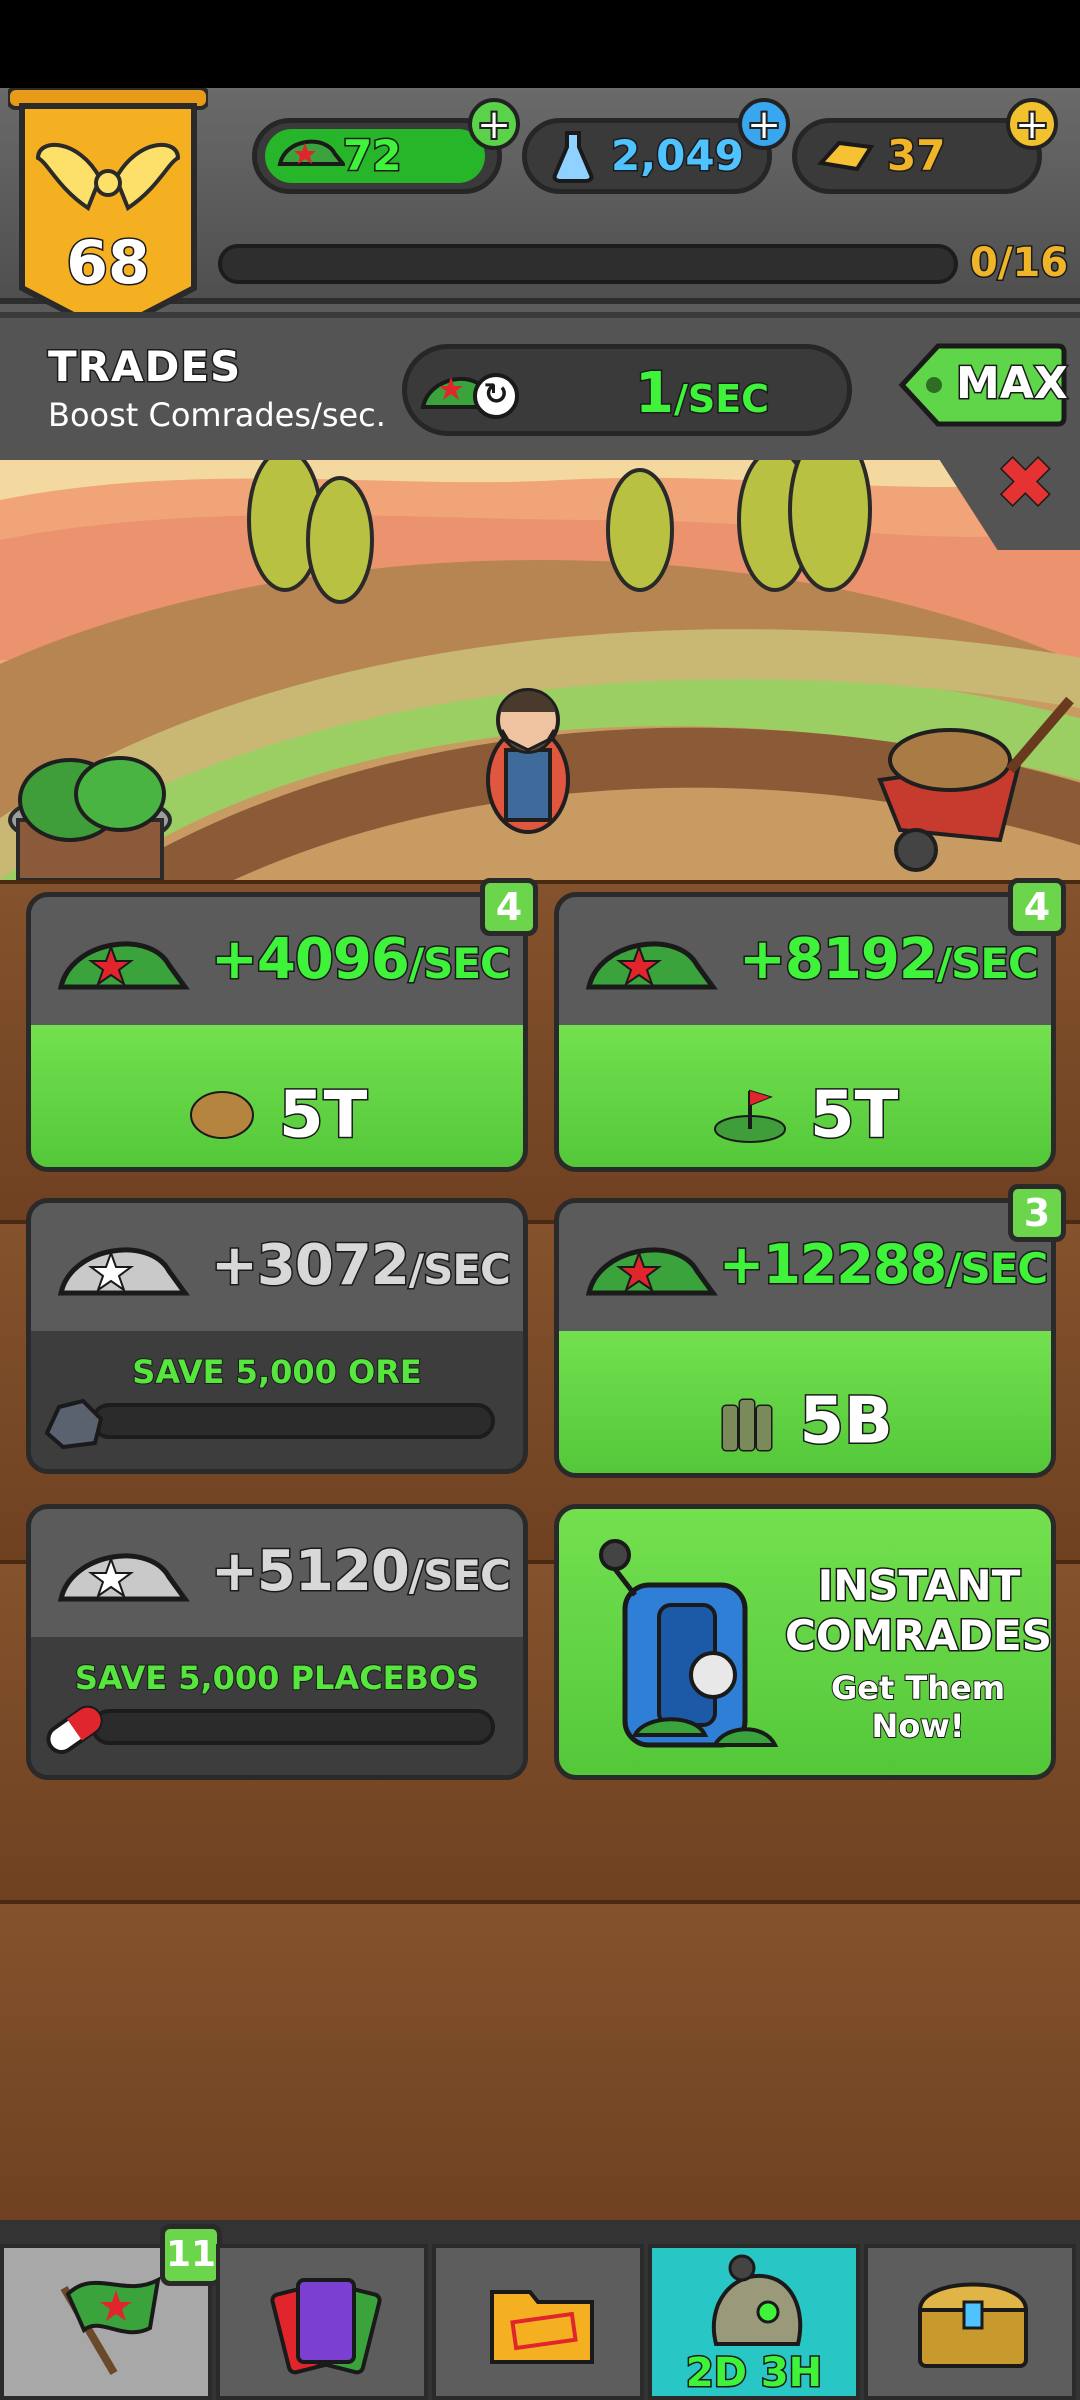 The height and width of the screenshot is (2400, 1080). I want to click on trade-rate-value: 1/SEC, so click(702, 394).